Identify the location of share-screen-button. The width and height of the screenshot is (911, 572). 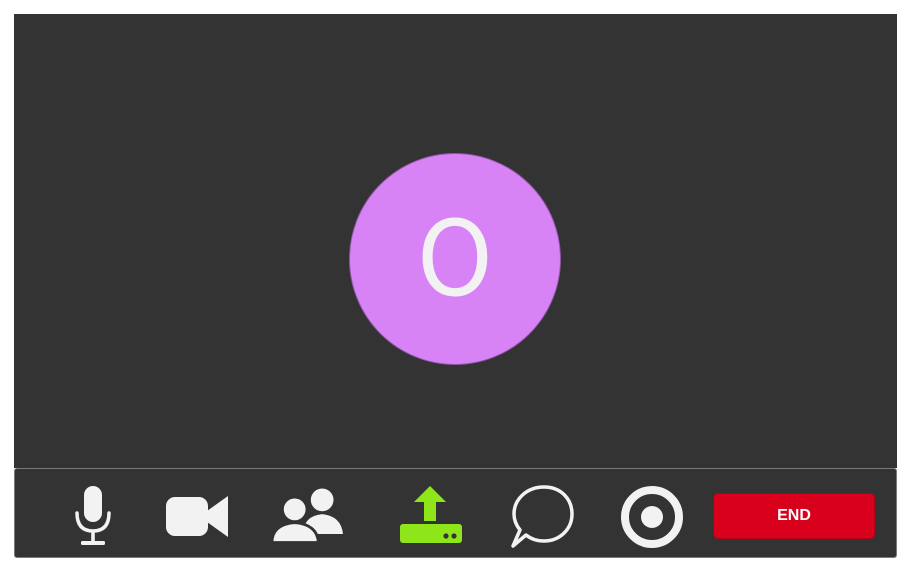
(429, 516).